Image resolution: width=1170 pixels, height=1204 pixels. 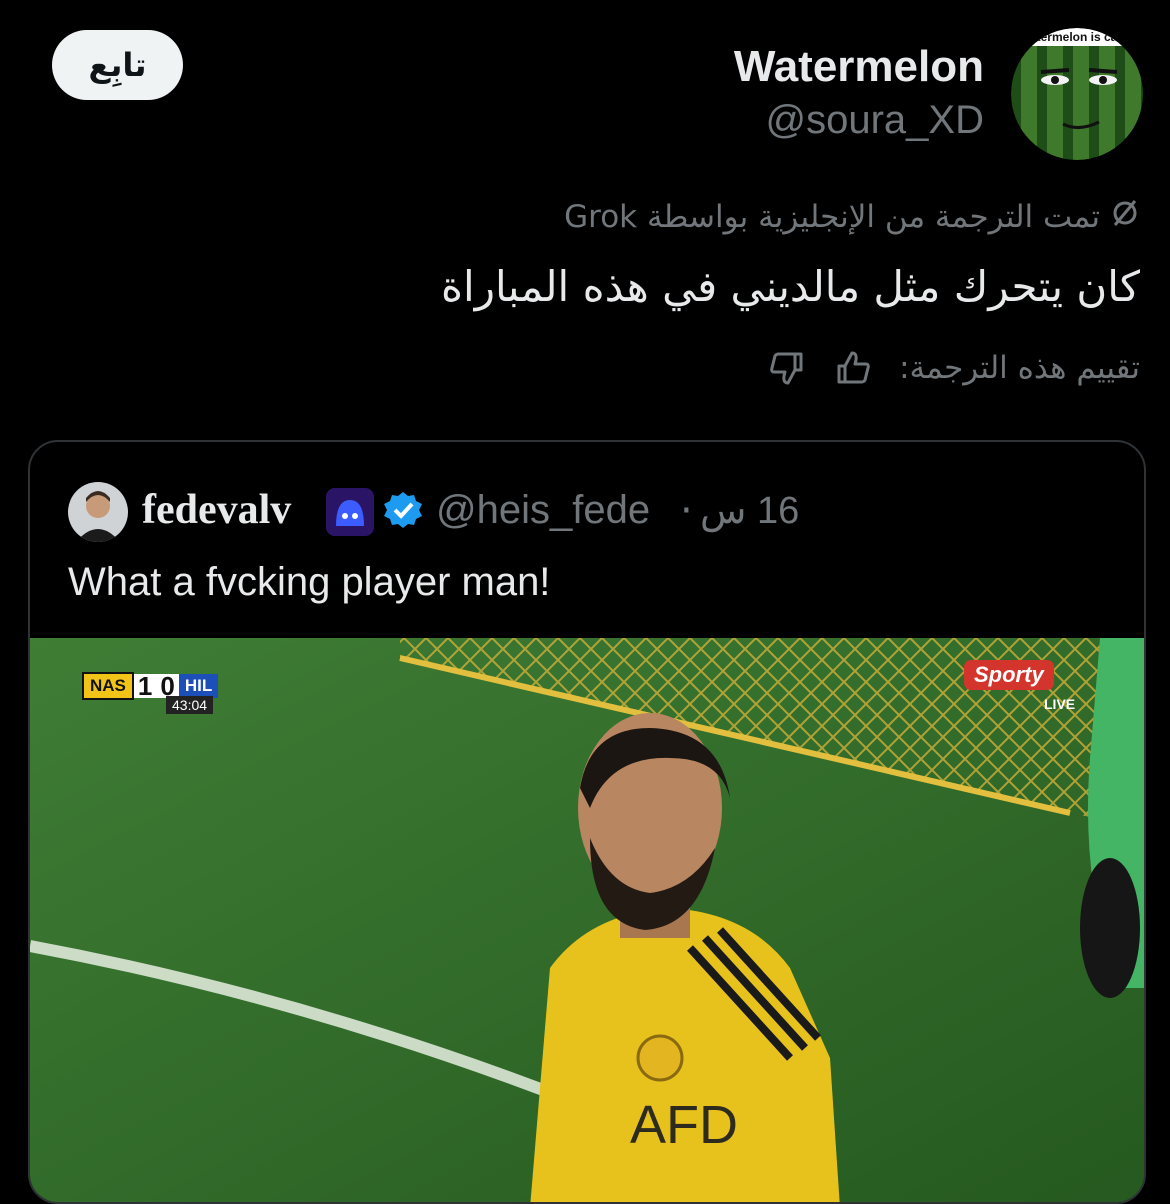 What do you see at coordinates (832, 217) in the screenshot?
I see `translation-note-text: تمت الترجمة من الإنجليزية بواسطة Grok` at bounding box center [832, 217].